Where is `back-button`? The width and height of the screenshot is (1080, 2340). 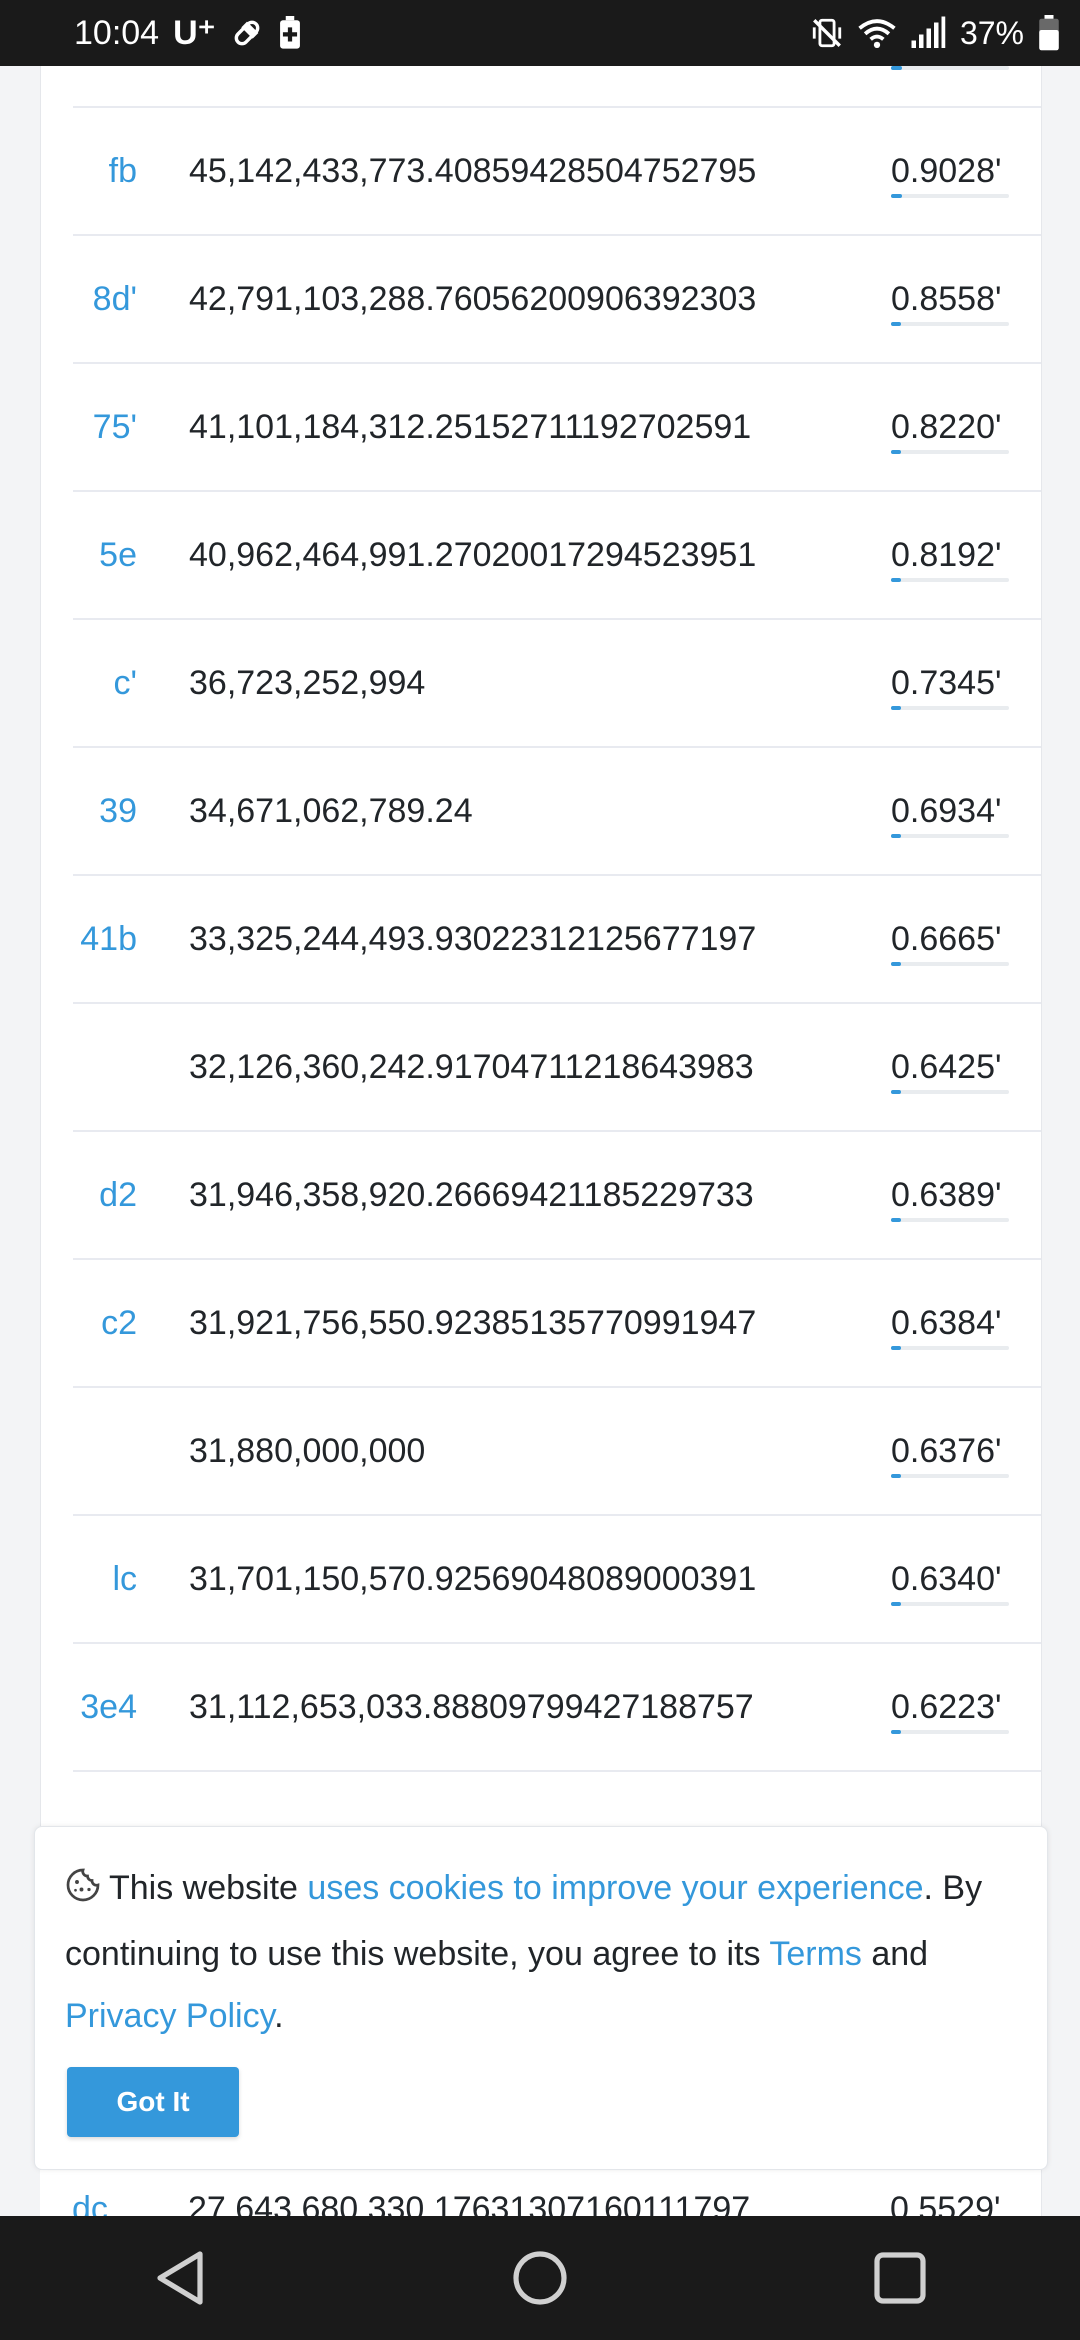 back-button is located at coordinates (180, 2278).